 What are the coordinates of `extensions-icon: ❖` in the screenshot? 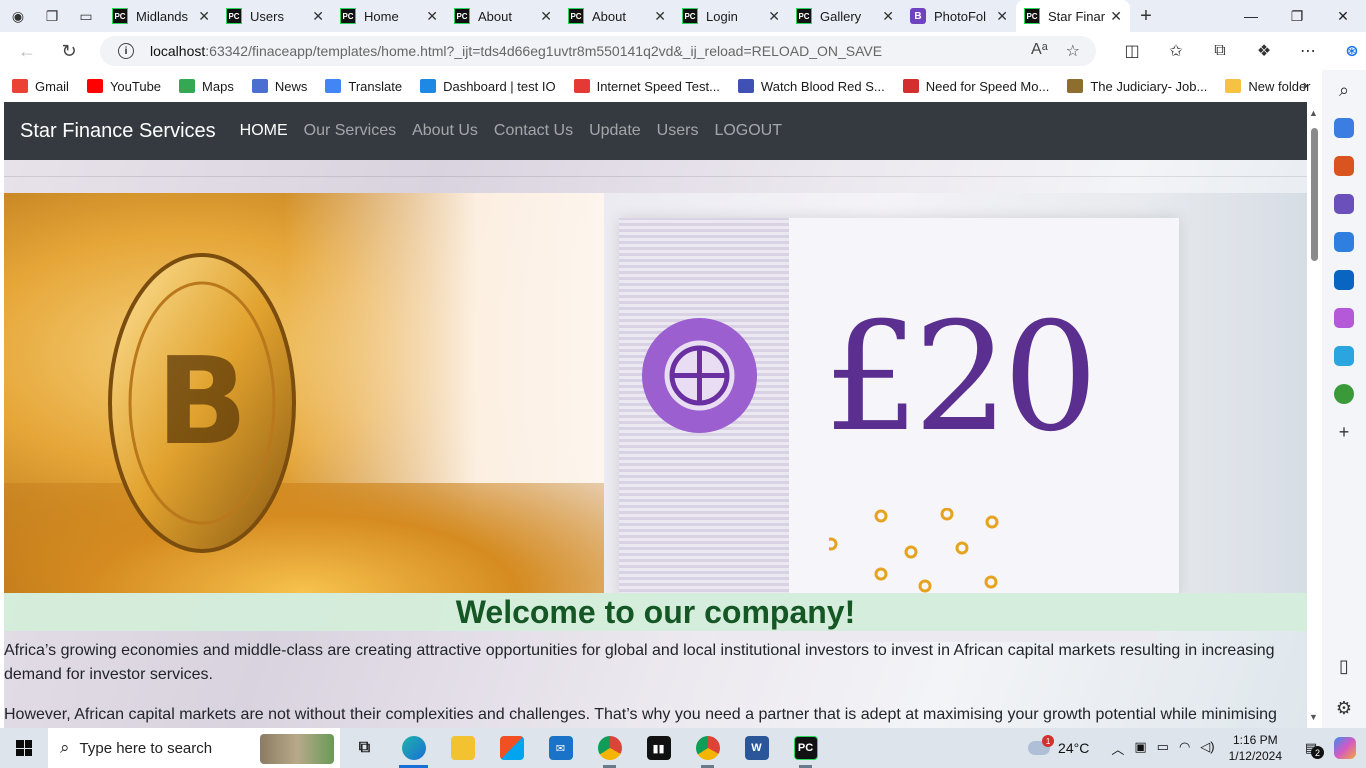 It's located at (1264, 51).